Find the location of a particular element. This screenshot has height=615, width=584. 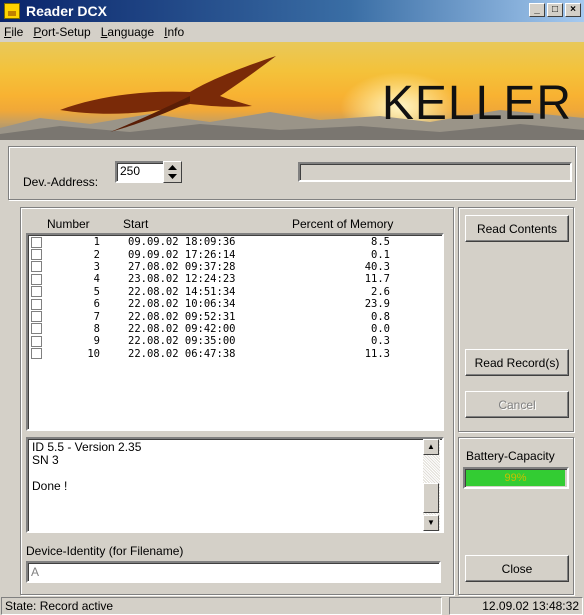

device-address-spinner is located at coordinates (172, 172).